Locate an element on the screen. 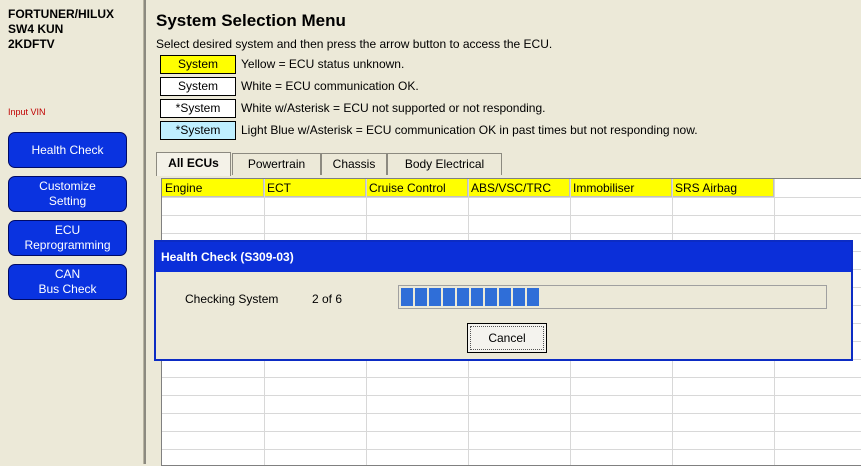 This screenshot has width=861, height=466. can-bus-check-button: CAN Bus Check is located at coordinates (67, 282).